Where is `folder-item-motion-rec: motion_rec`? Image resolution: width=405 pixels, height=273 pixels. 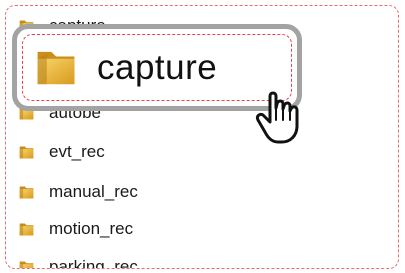
folder-item-motion-rec: motion_rec is located at coordinates (75, 229).